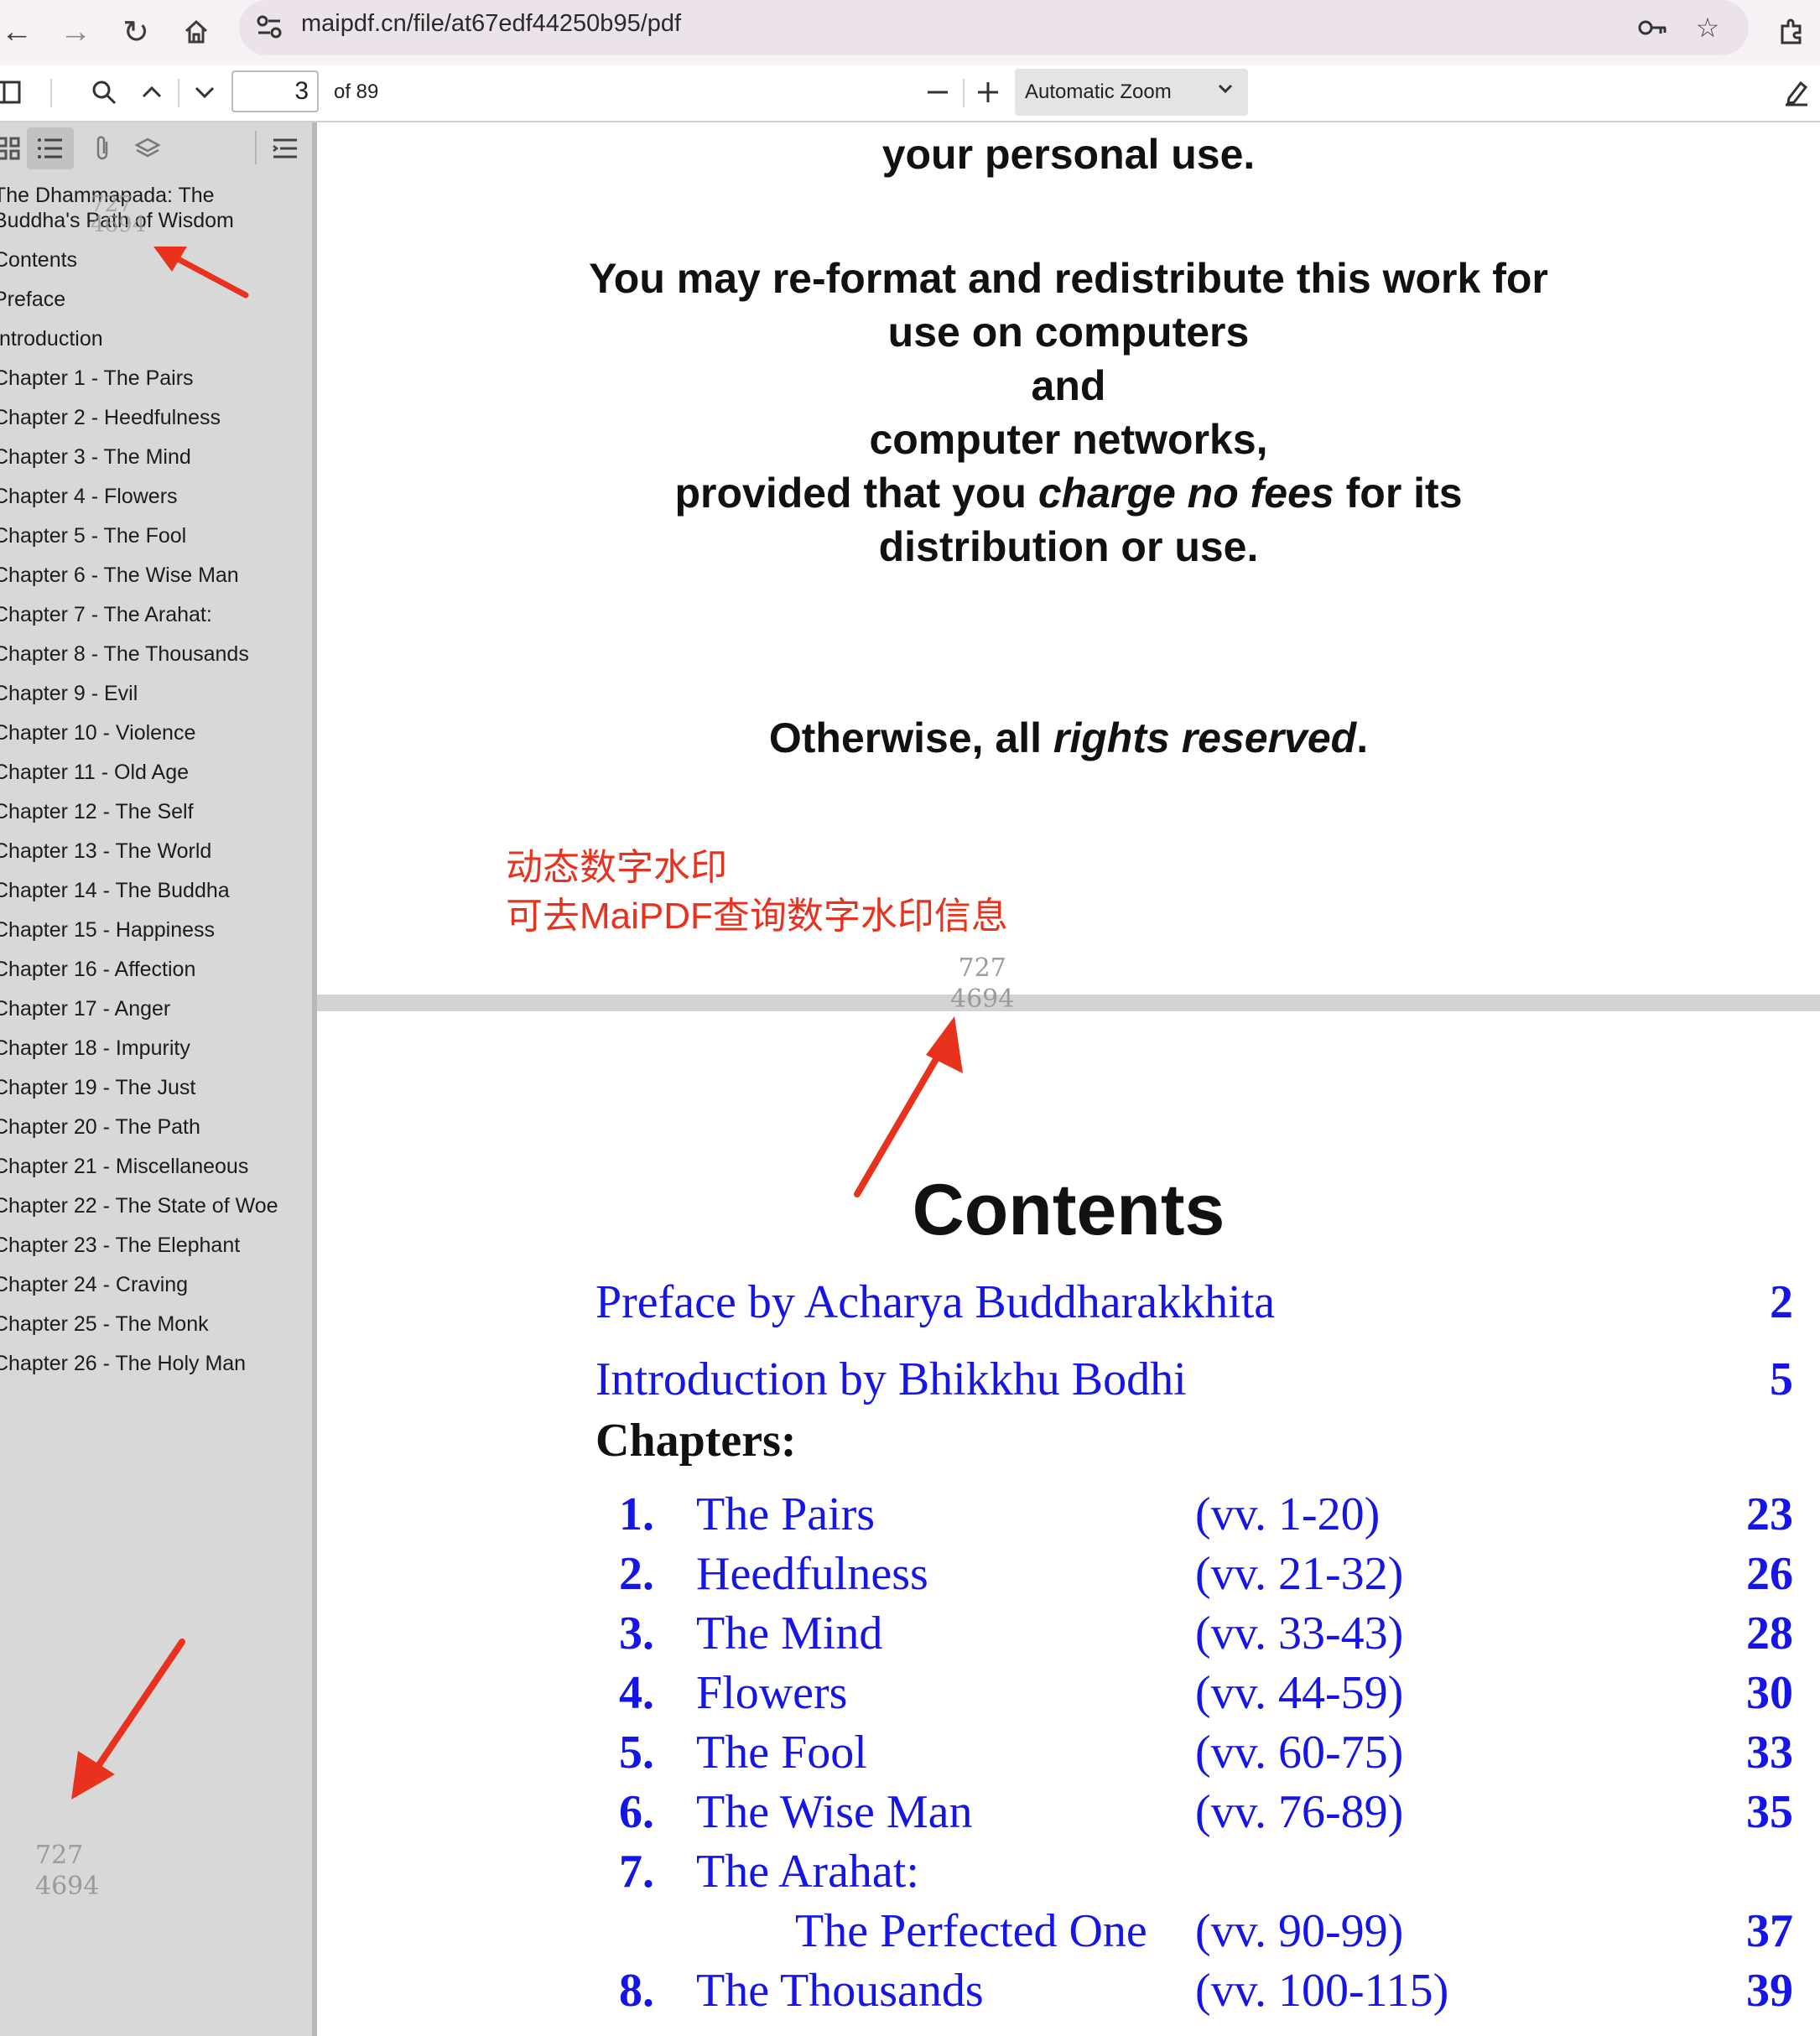 The width and height of the screenshot is (1820, 2036). What do you see at coordinates (95, 457) in the screenshot?
I see `outline-item-chapter-3: Chapter 3 - The Mind` at bounding box center [95, 457].